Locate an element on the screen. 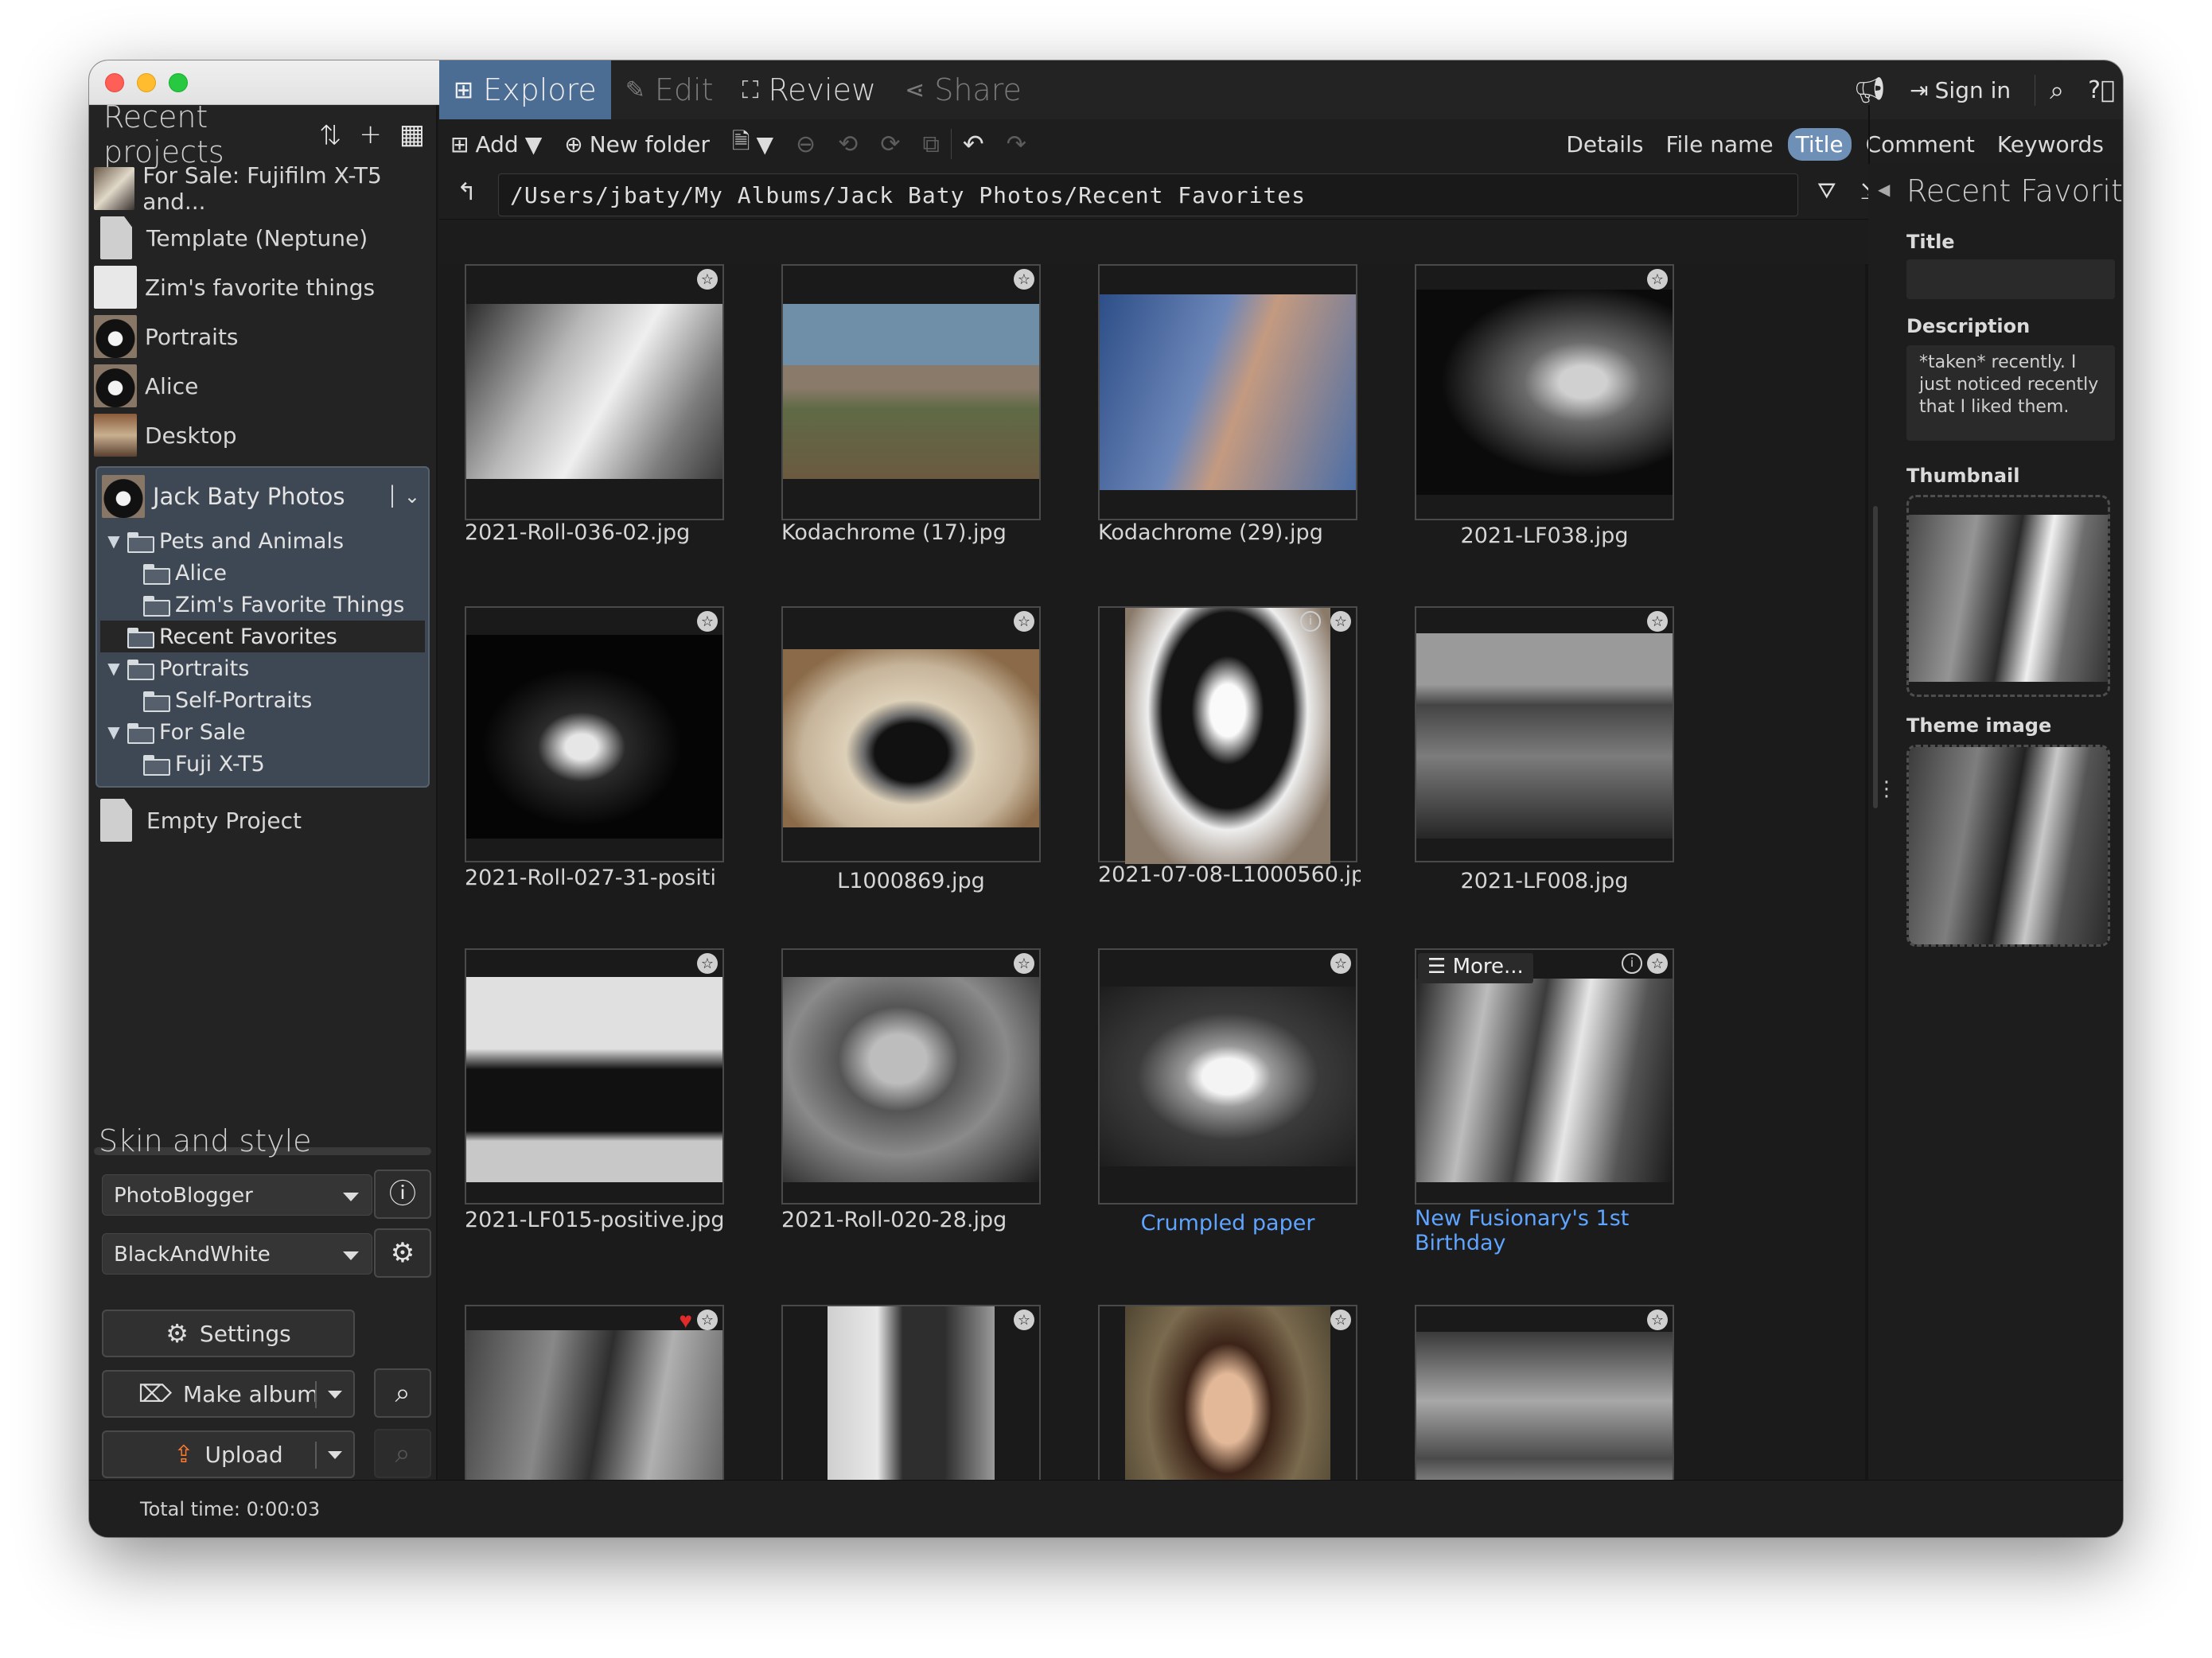 Image resolution: width=2212 pixels, height=1658 pixels. redo-icon: ↷ is located at coordinates (1017, 144).